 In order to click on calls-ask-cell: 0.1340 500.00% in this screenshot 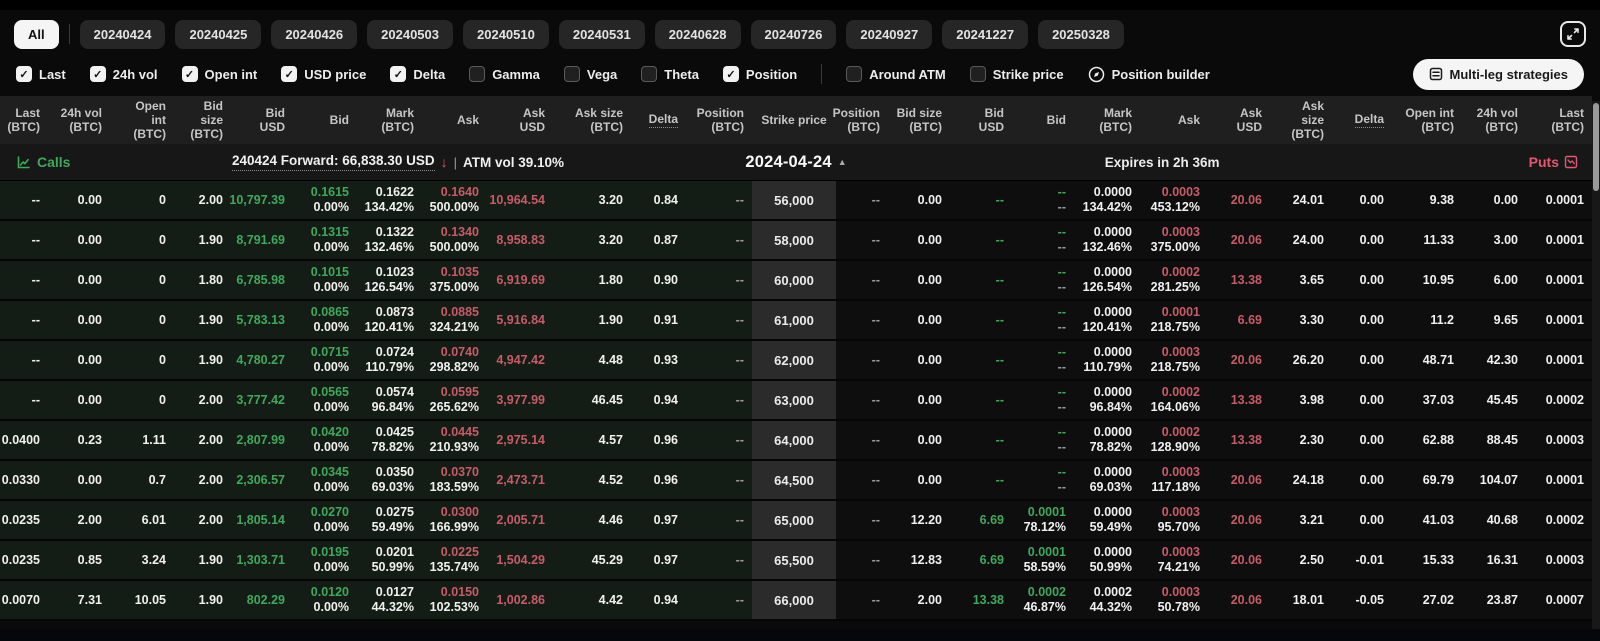, I will do `click(454, 240)`.